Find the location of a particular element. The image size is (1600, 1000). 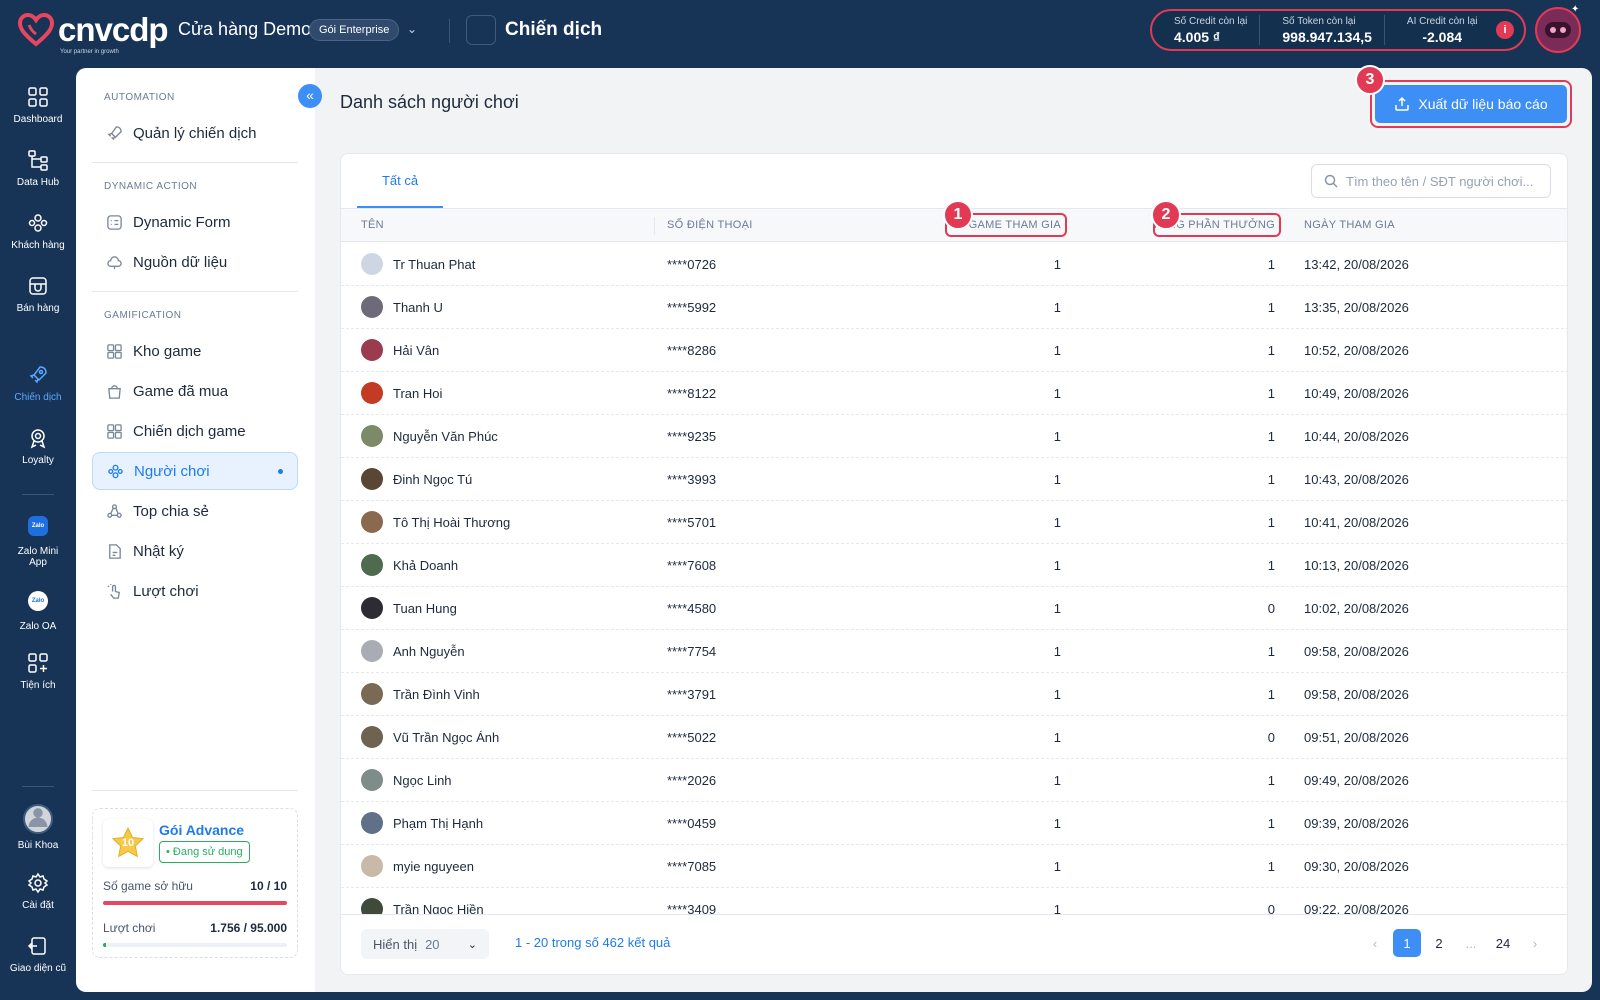

table-row: Tr Thuan Phat ****0726 1 1 13:42, 20/08/2026 is located at coordinates (954, 264).